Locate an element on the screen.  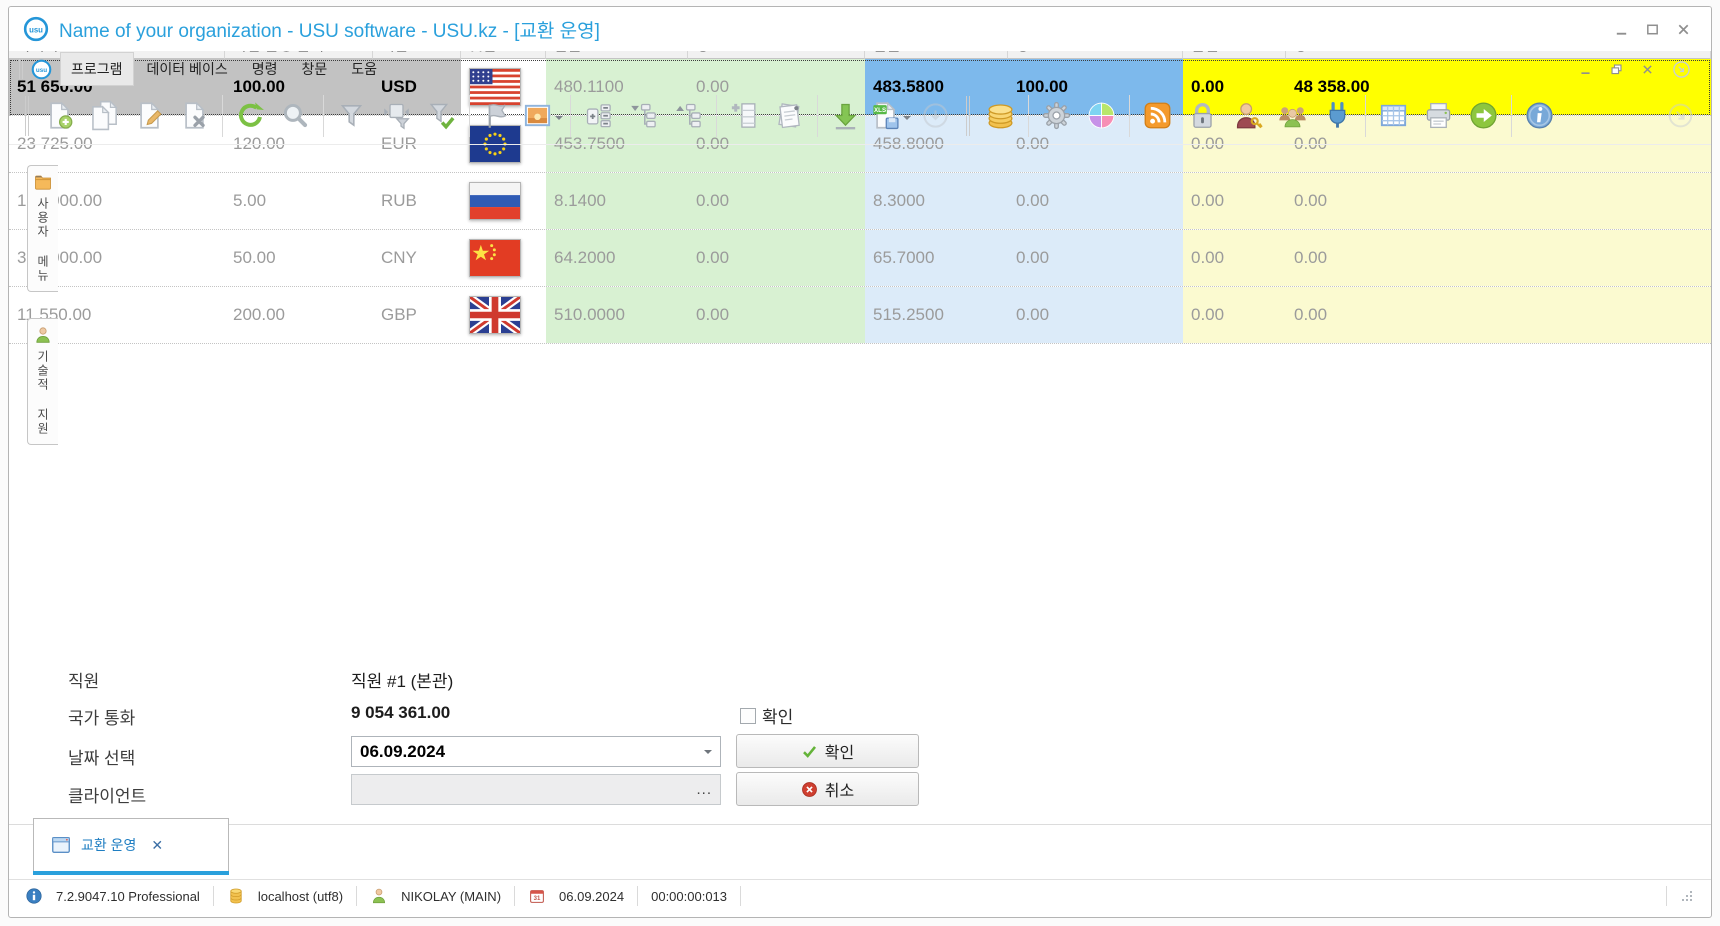
active-tab-underline is located at coordinates (131, 873).